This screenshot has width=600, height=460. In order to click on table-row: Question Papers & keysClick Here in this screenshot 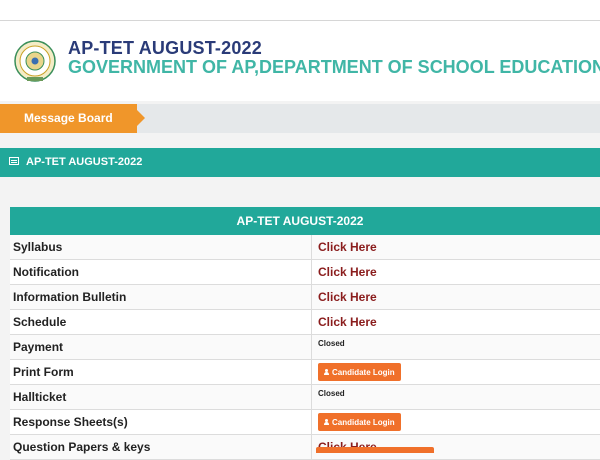, I will do `click(305, 447)`.